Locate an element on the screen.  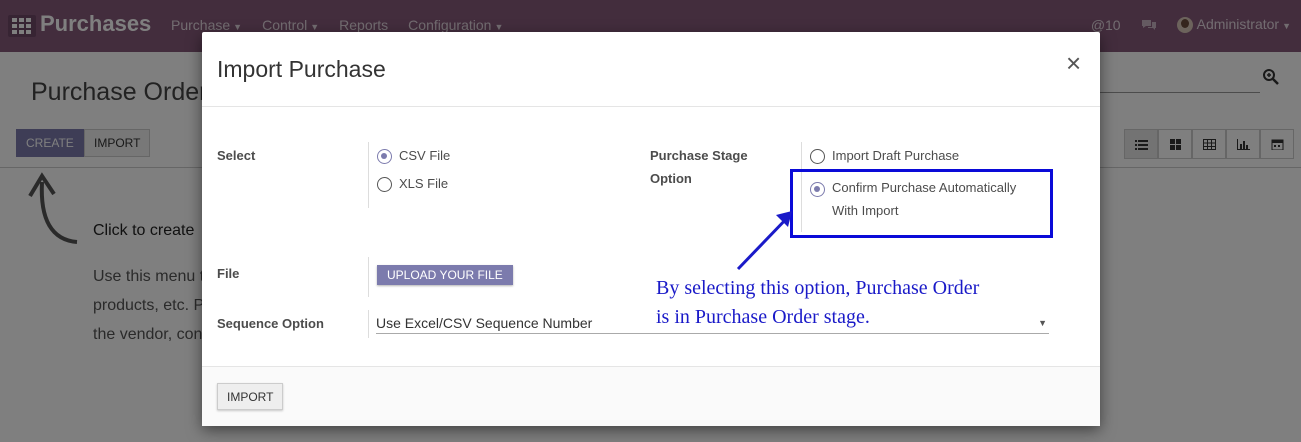
sequence-label: Sequence Option is located at coordinates (270, 323).